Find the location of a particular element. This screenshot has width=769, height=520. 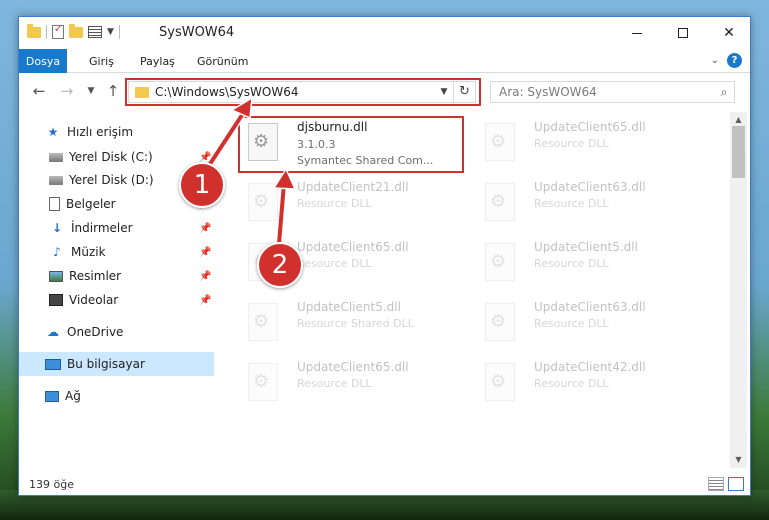

file-item: UpdateClient5.dll Resource DLL is located at coordinates (594, 266).